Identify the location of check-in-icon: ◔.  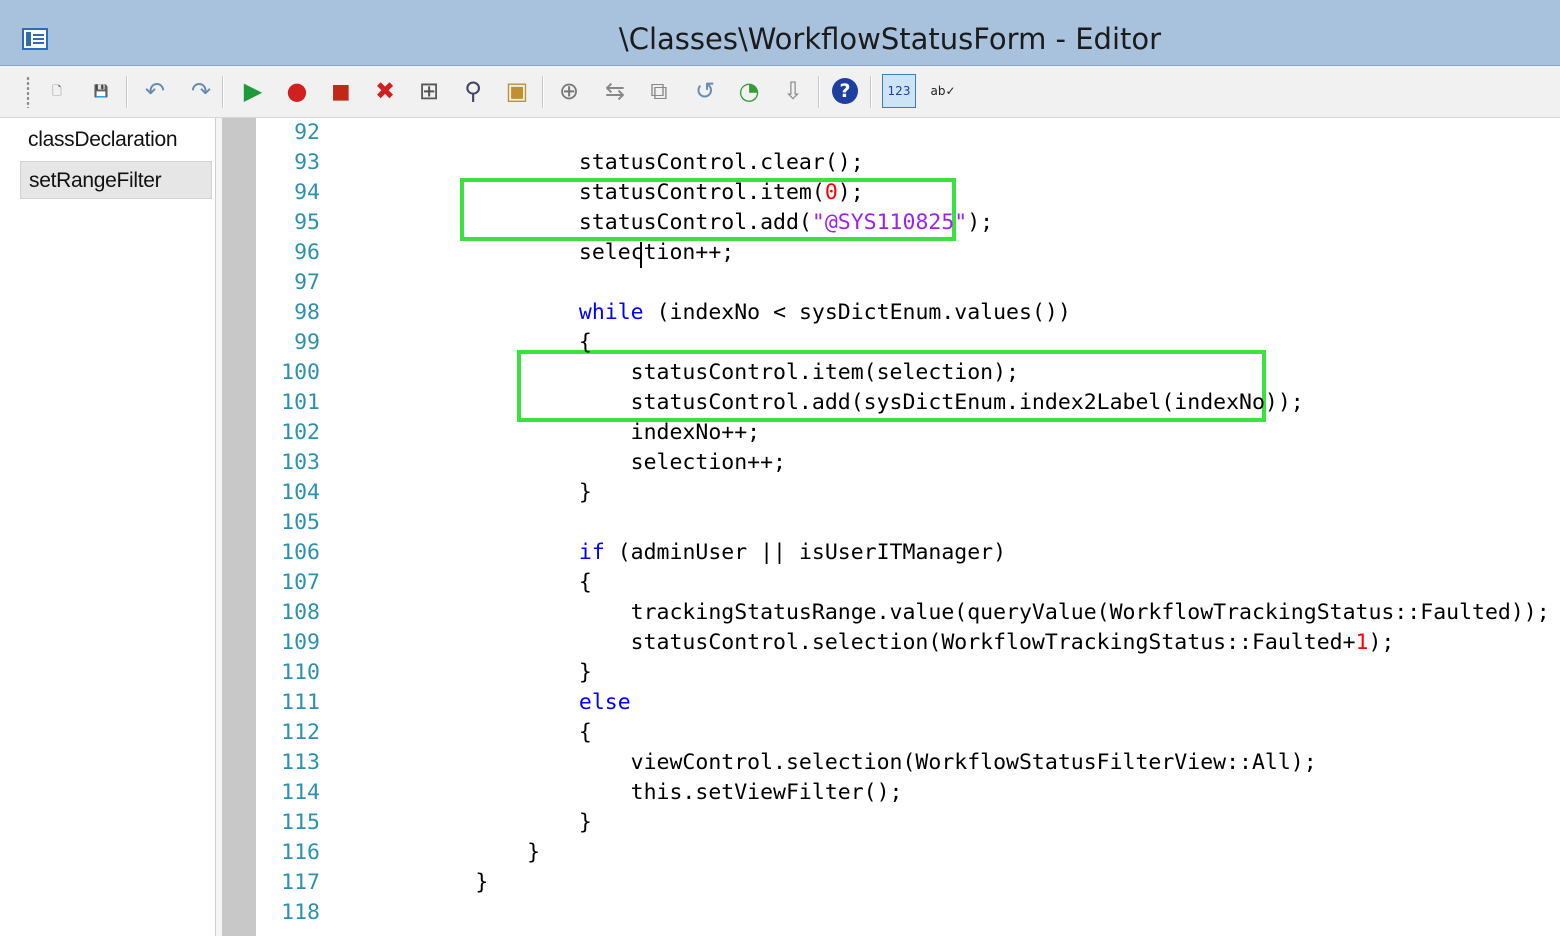
(749, 91).